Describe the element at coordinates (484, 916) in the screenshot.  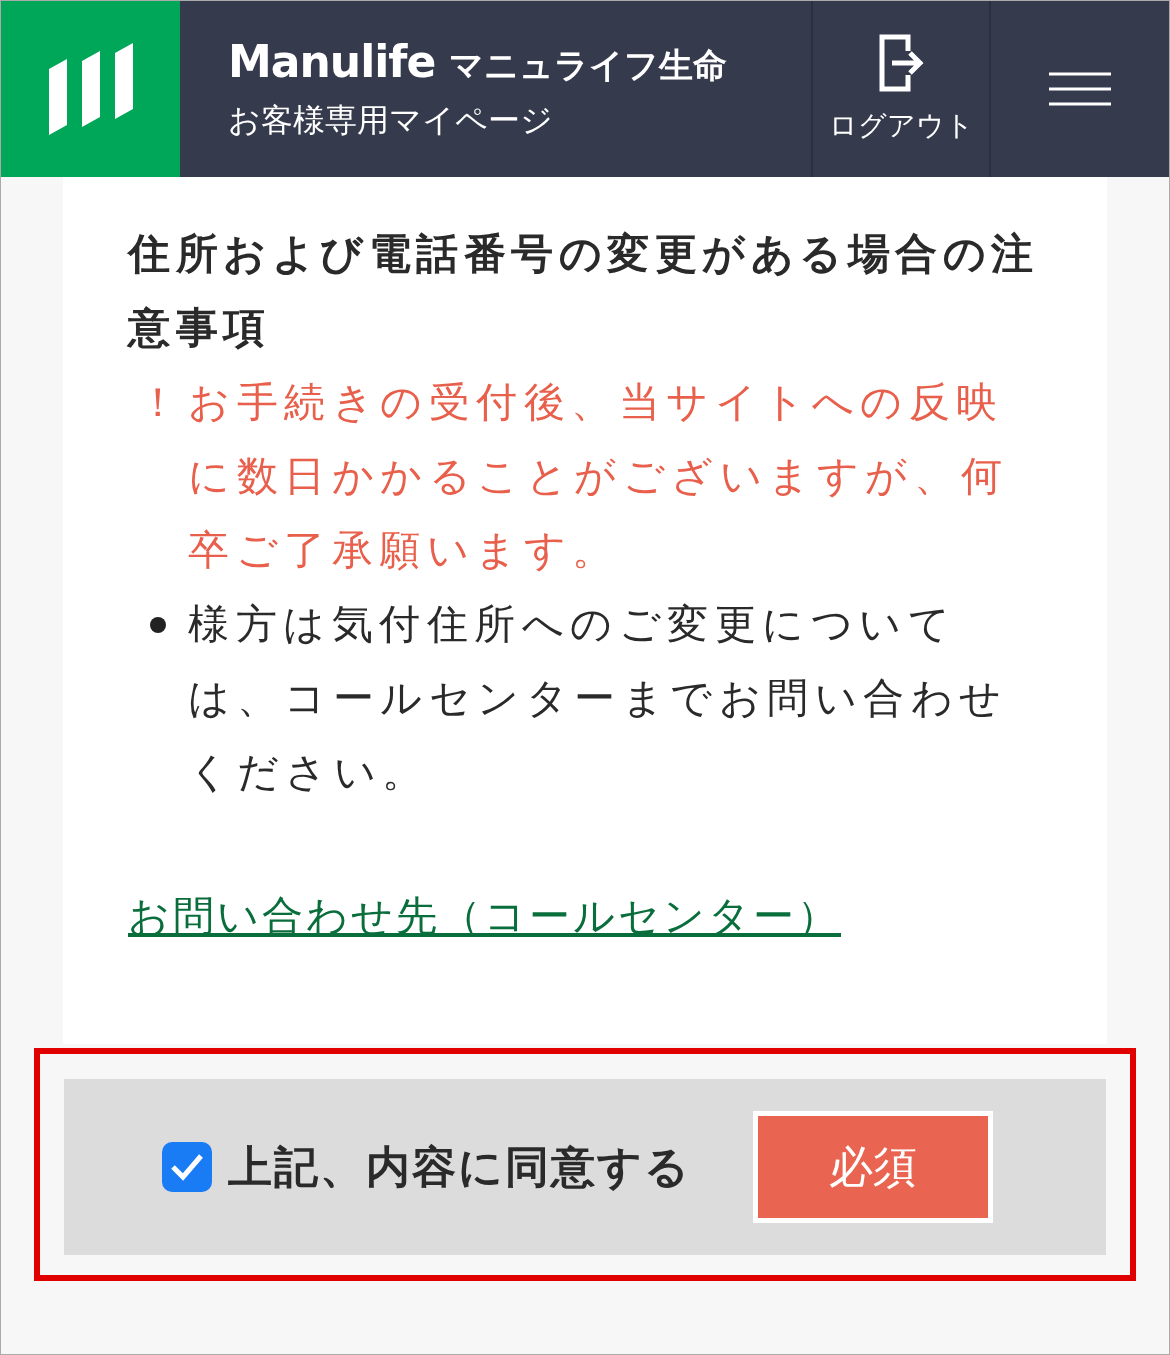
I see `contact-link: お問い合わせ先（コールセンター）` at that location.